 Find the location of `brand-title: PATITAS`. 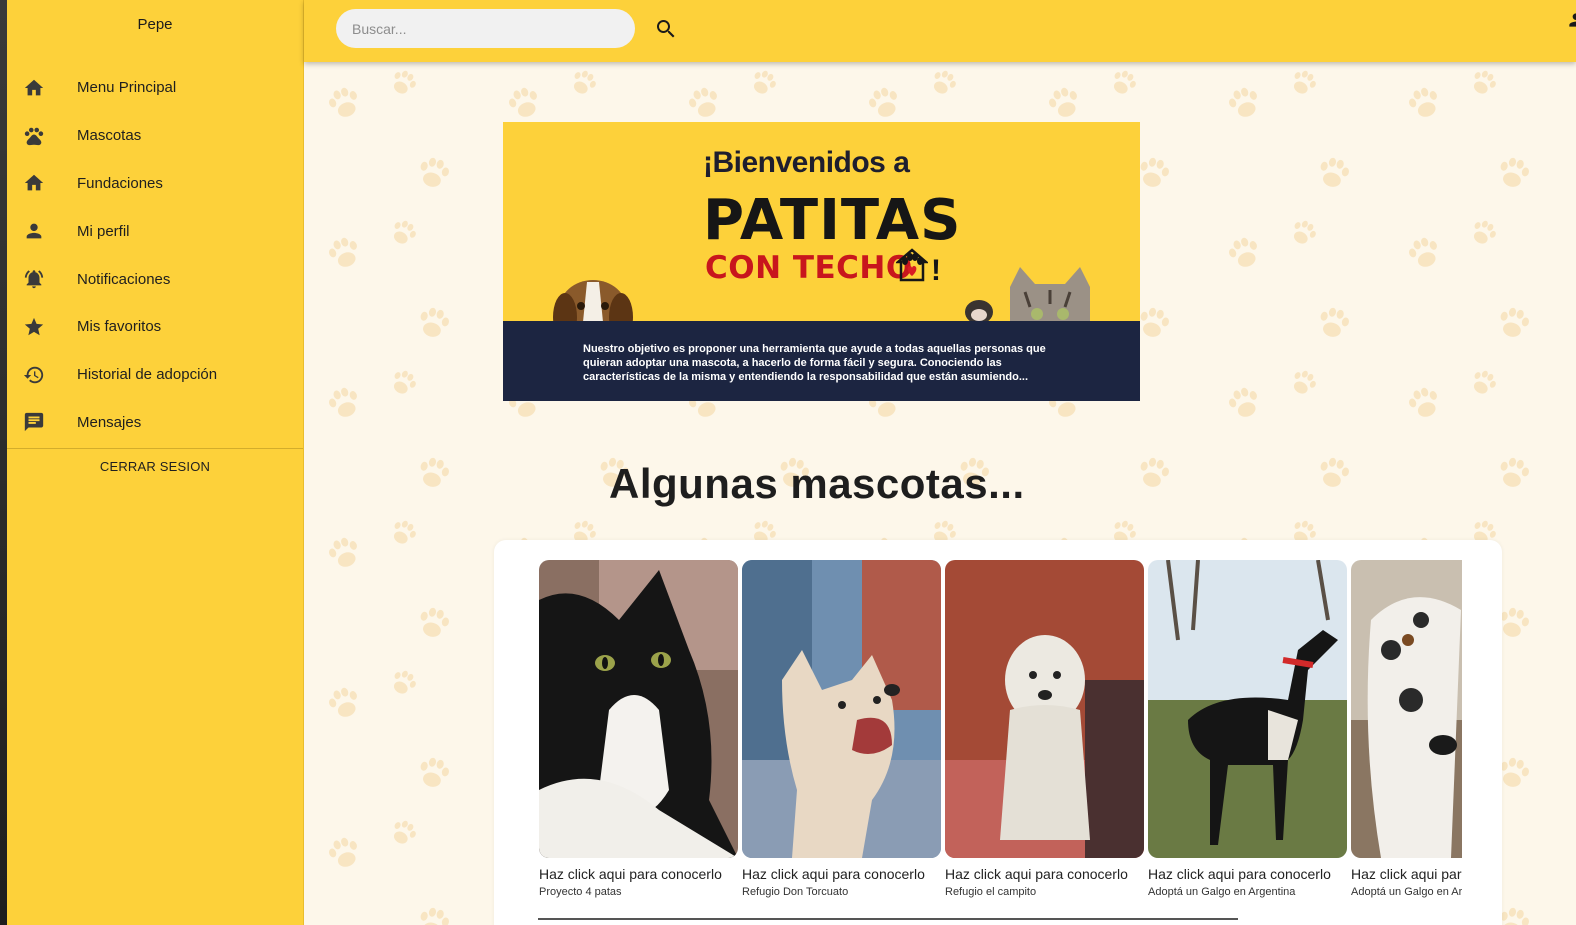

brand-title: PATITAS is located at coordinates (832, 220).